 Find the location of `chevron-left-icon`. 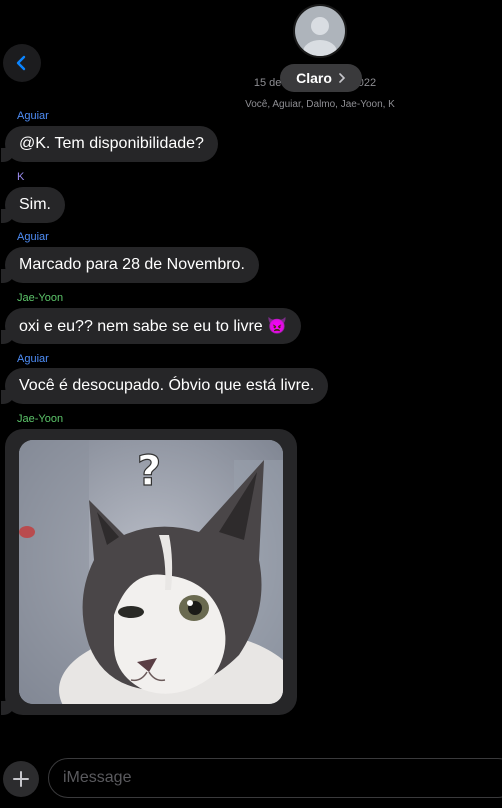

chevron-left-icon is located at coordinates (21, 63).